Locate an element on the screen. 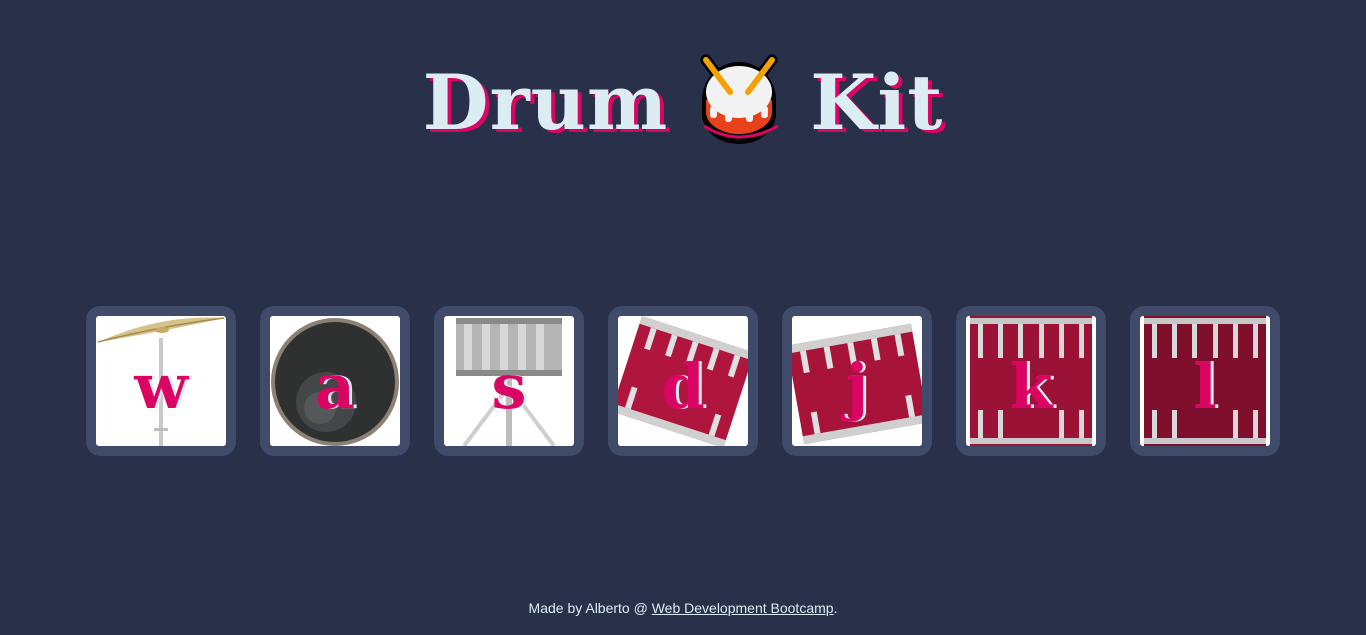 This screenshot has height=635, width=1366. drum-button-l: l is located at coordinates (1205, 381).